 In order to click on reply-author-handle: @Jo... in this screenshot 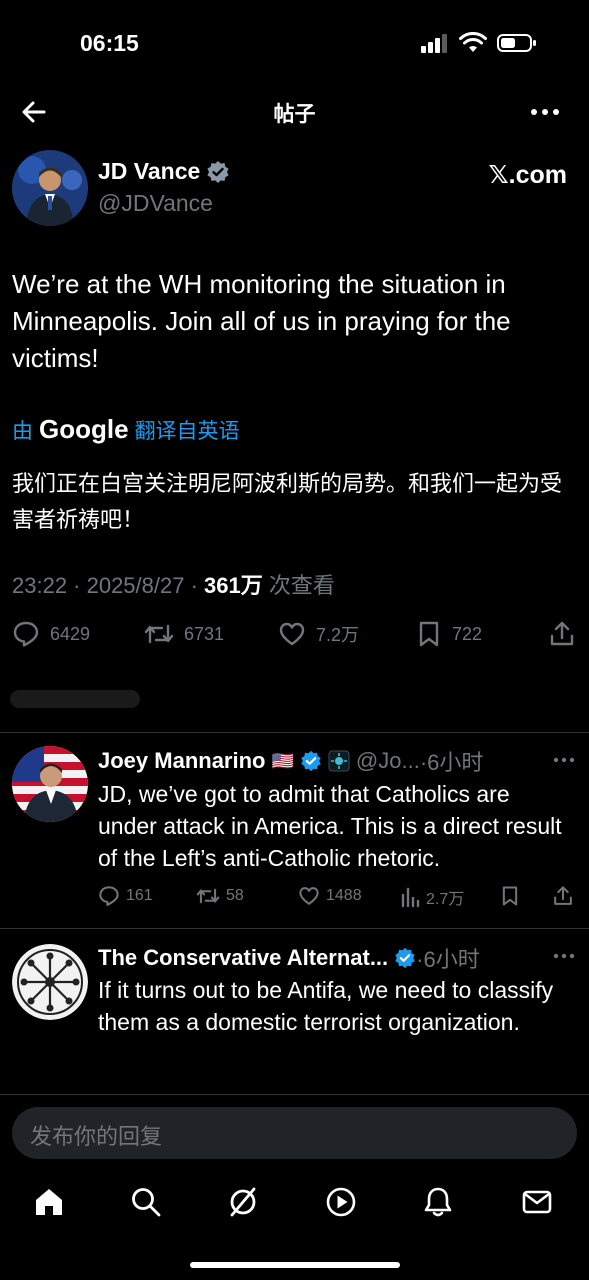, I will do `click(388, 761)`.